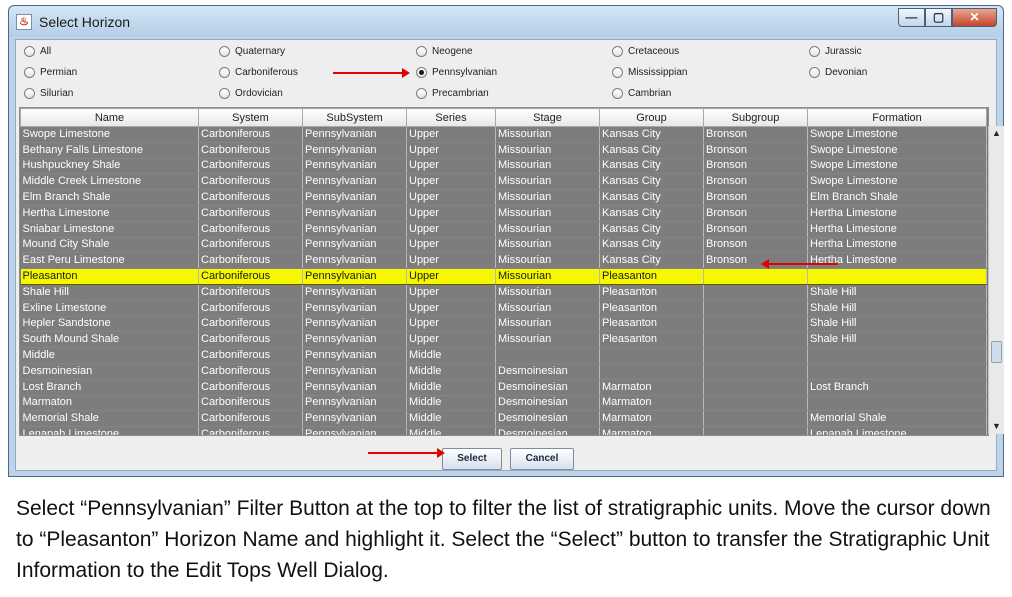  What do you see at coordinates (799, 264) in the screenshot?
I see `annotation-arrow-row` at bounding box center [799, 264].